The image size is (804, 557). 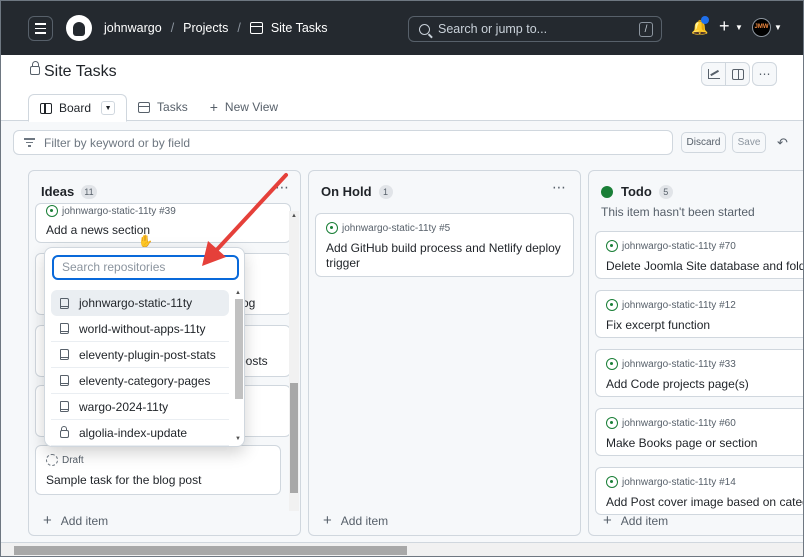 What do you see at coordinates (79, 28) in the screenshot?
I see `github-logo-icon` at bounding box center [79, 28].